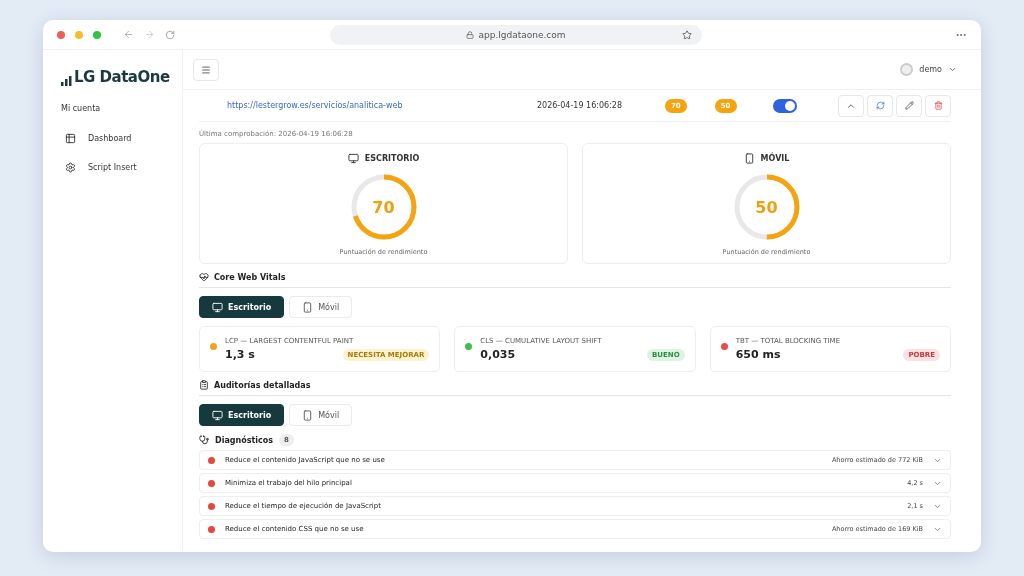  I want to click on refresh-icon, so click(880, 105).